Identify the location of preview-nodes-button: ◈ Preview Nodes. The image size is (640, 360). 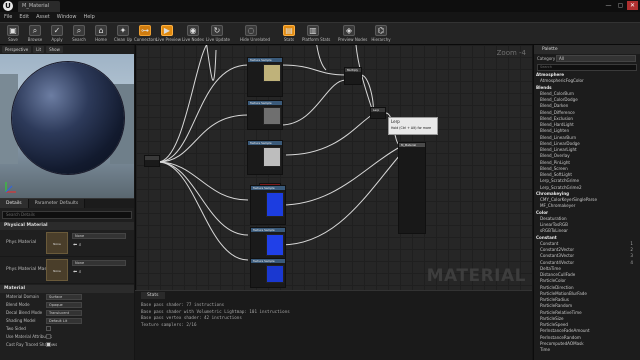
(352, 34).